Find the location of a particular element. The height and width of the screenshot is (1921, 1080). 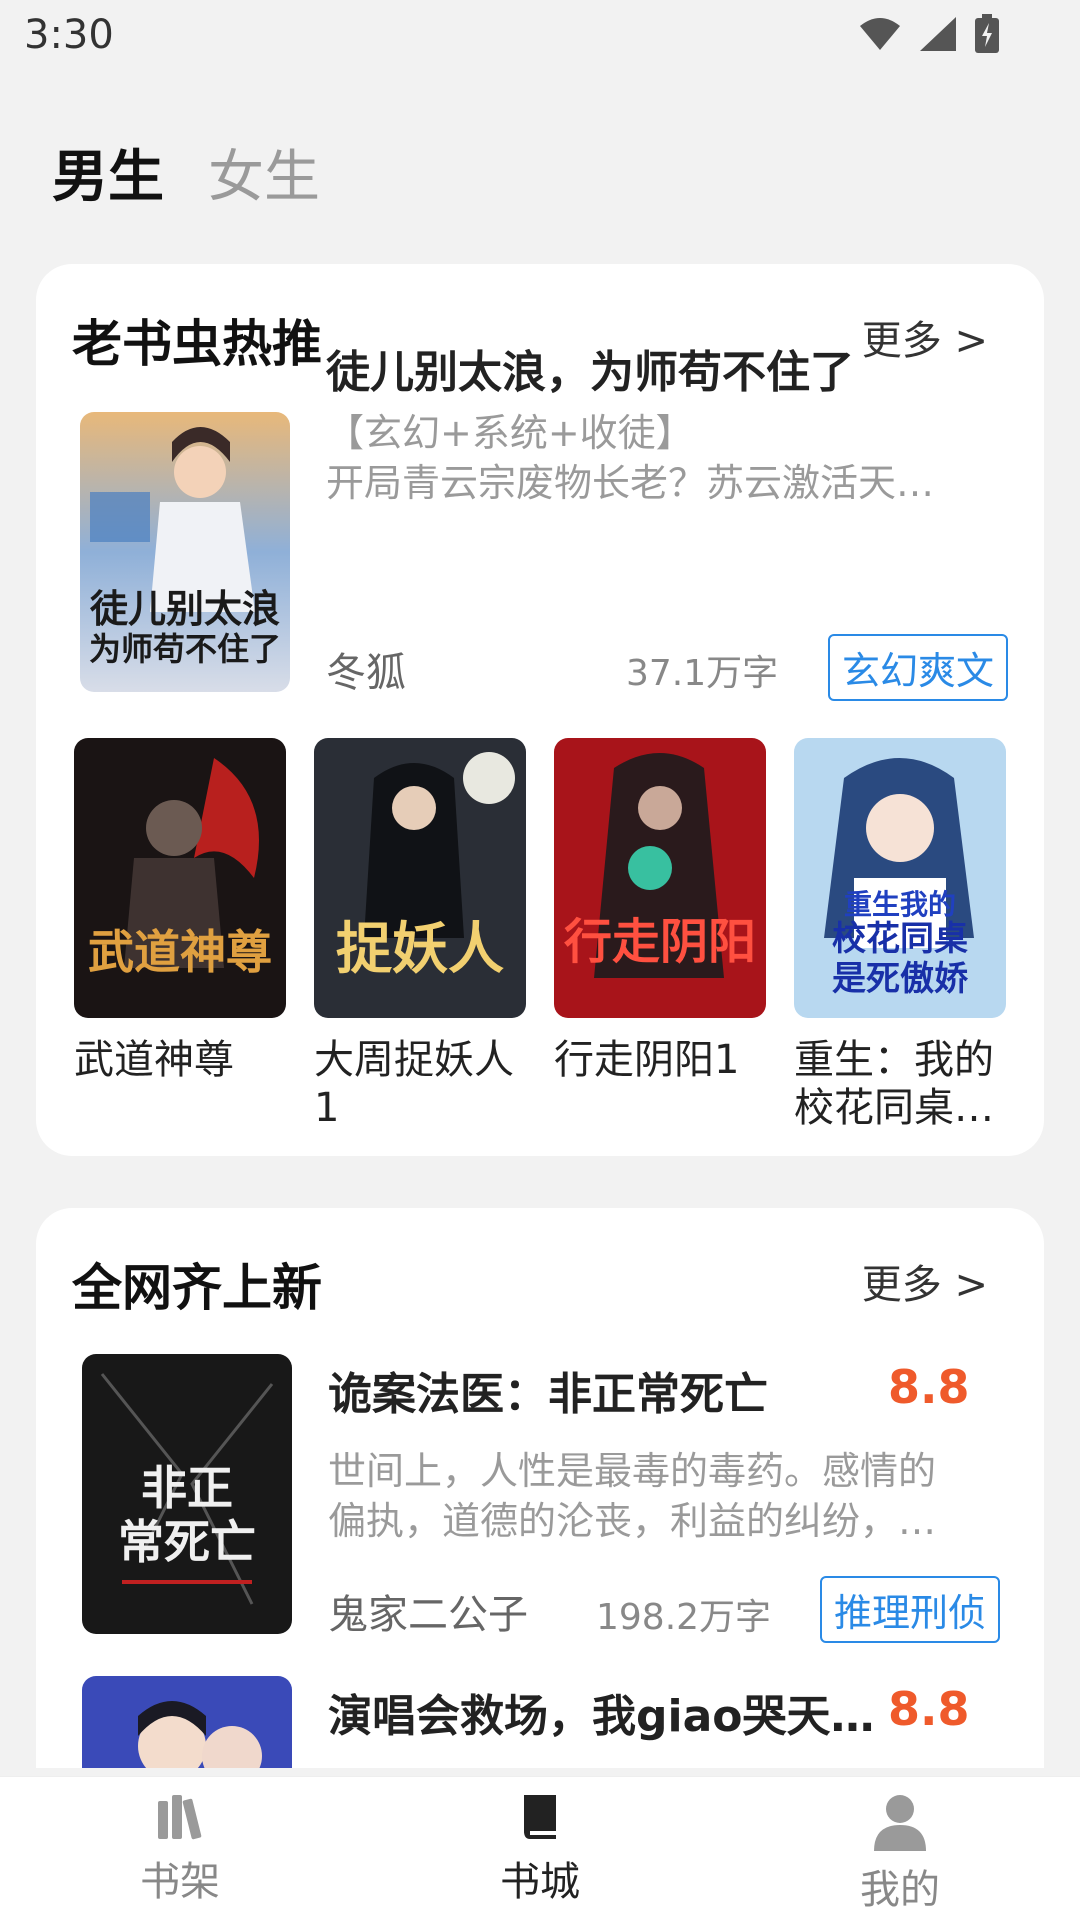

grid-book-name: 武道神尊 is located at coordinates (154, 1060).